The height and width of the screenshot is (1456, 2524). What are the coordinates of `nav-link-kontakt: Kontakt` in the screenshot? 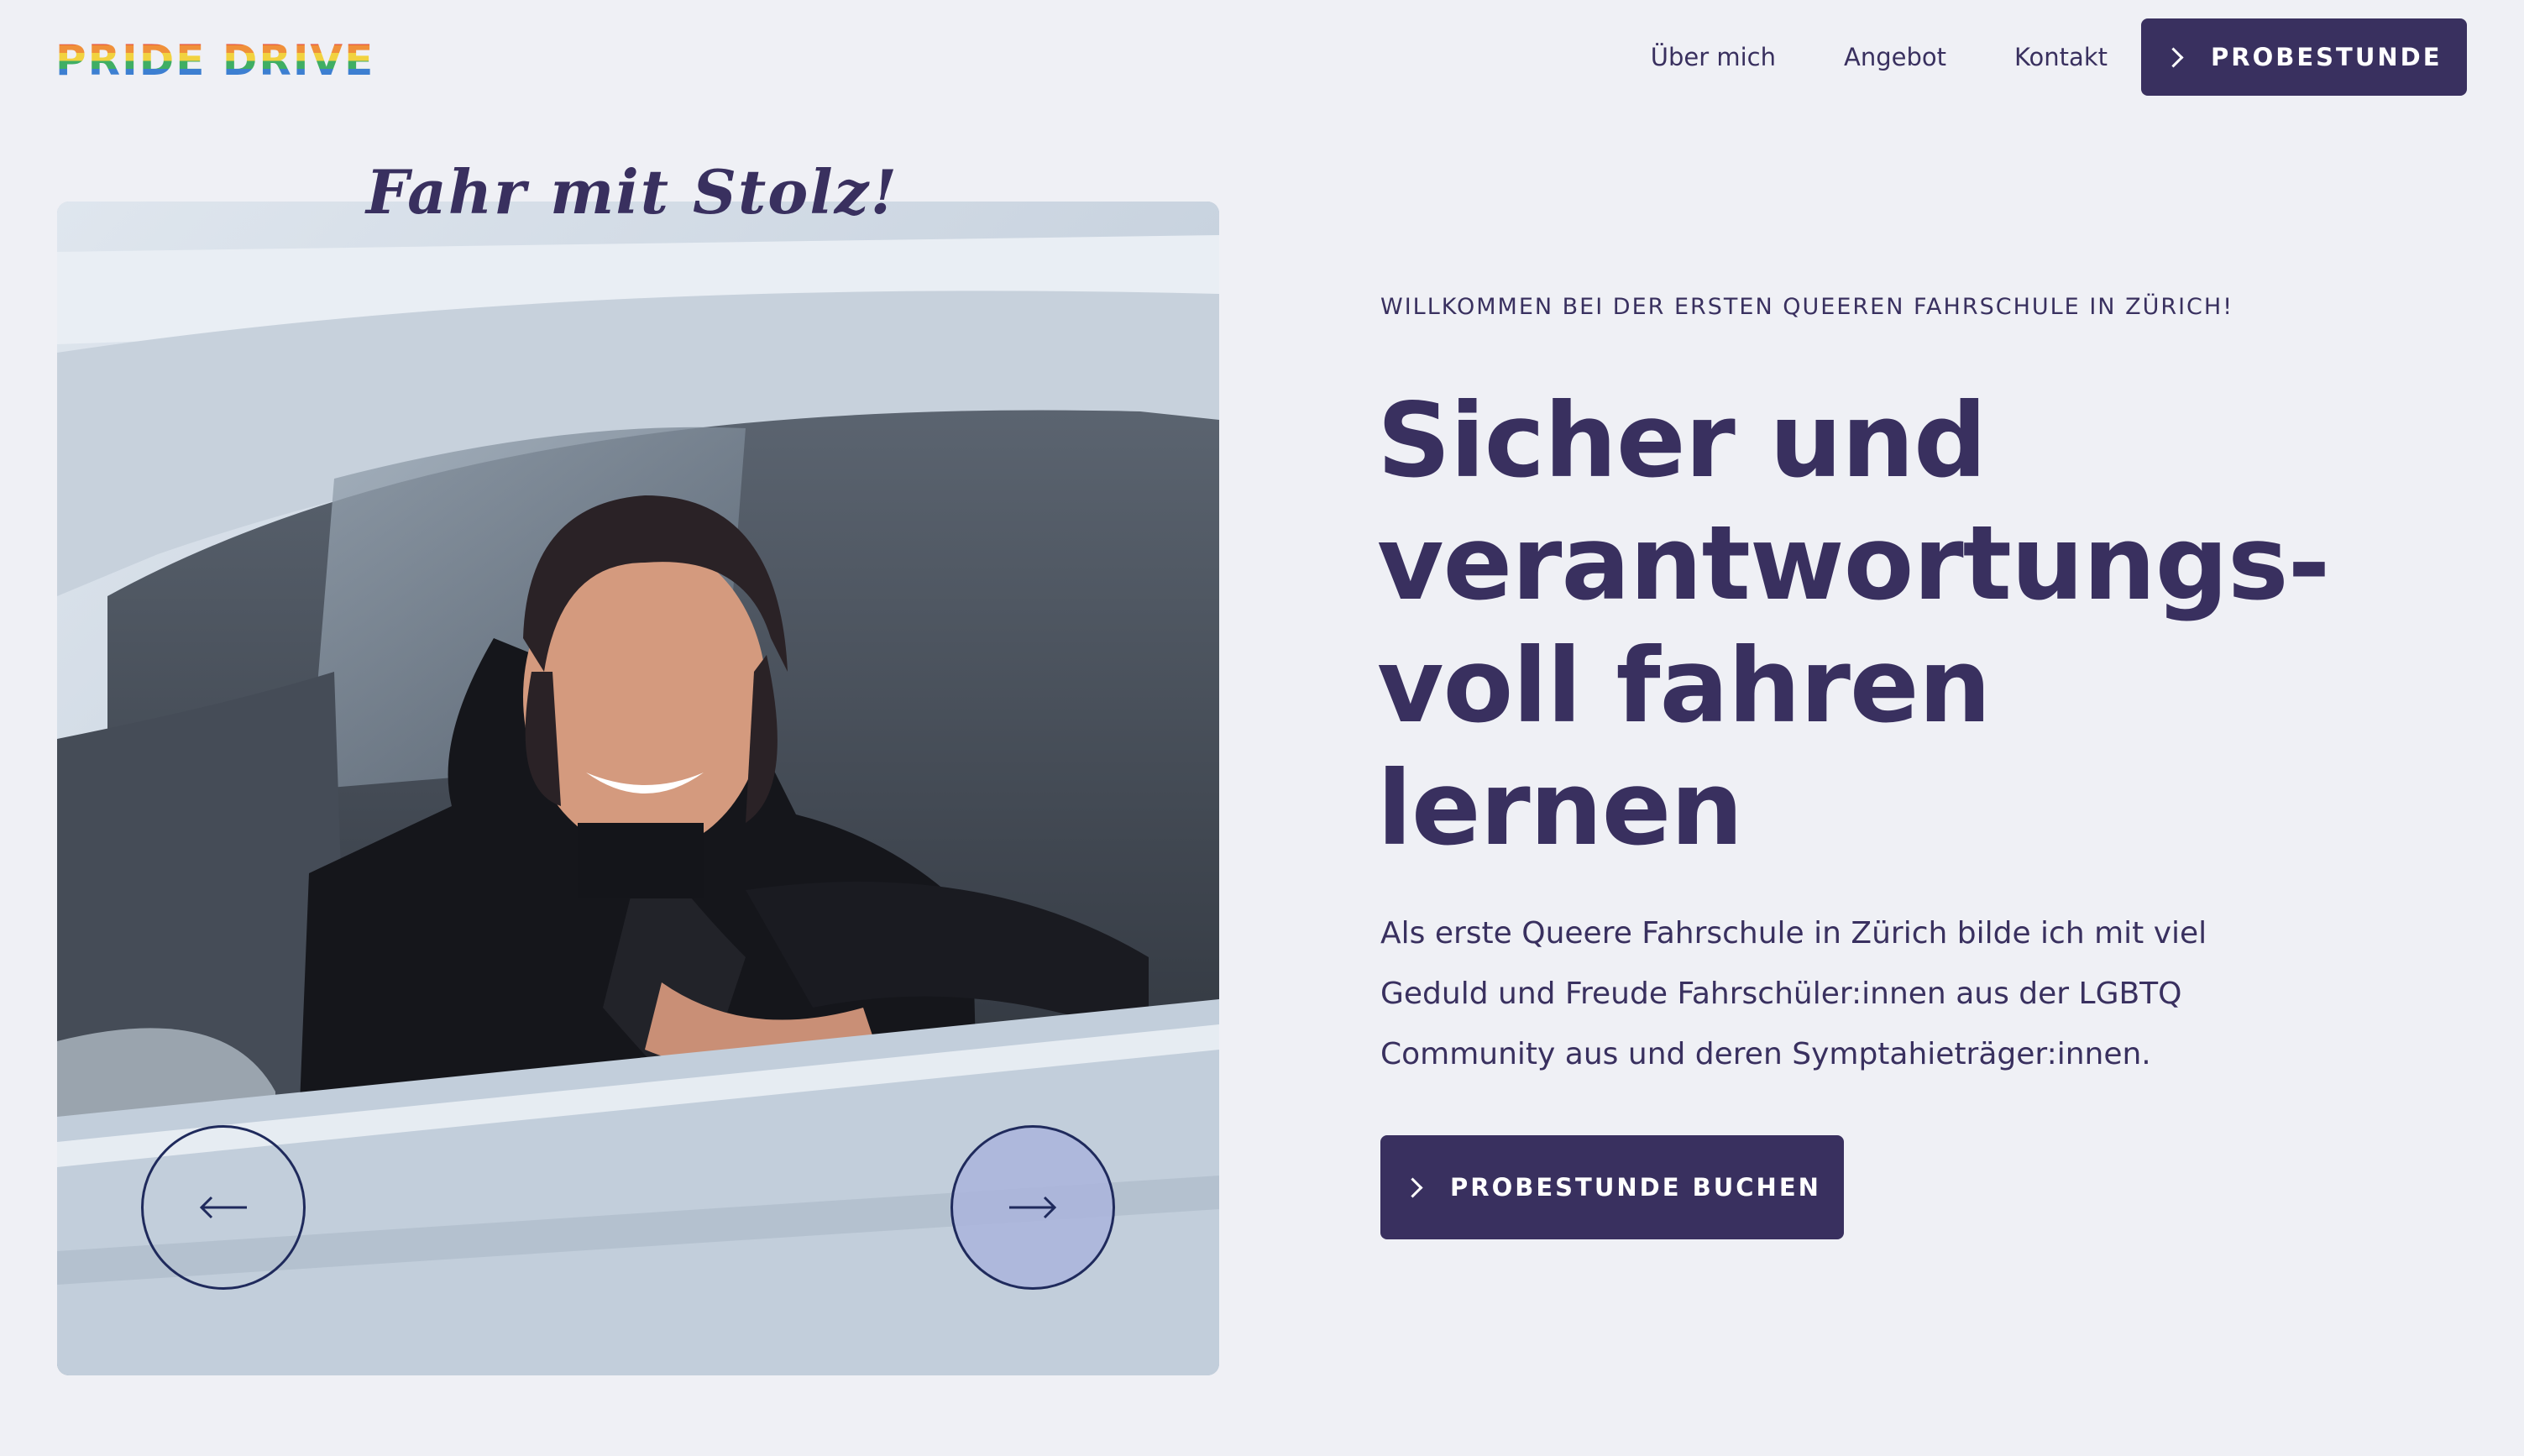 It's located at (2061, 57).